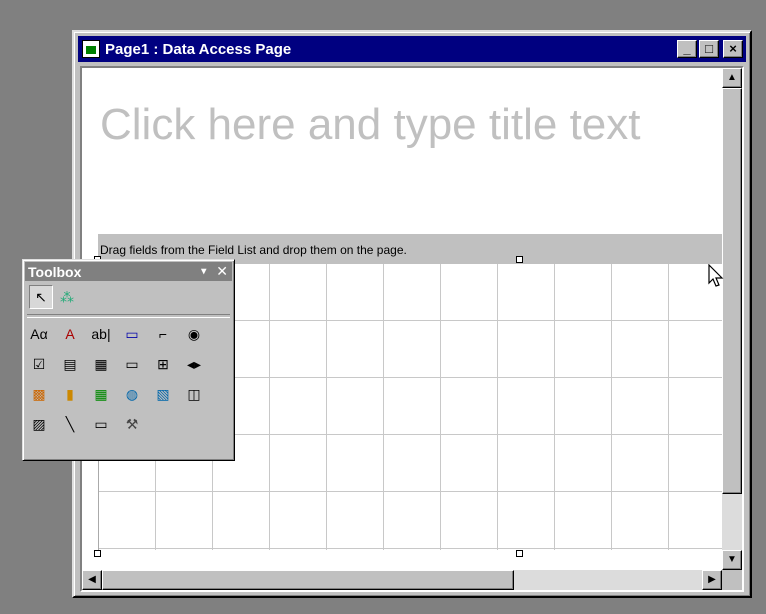 This screenshot has height=614, width=766. What do you see at coordinates (101, 394) in the screenshot?
I see `office-spreadsheet-tool-icon: ▦` at bounding box center [101, 394].